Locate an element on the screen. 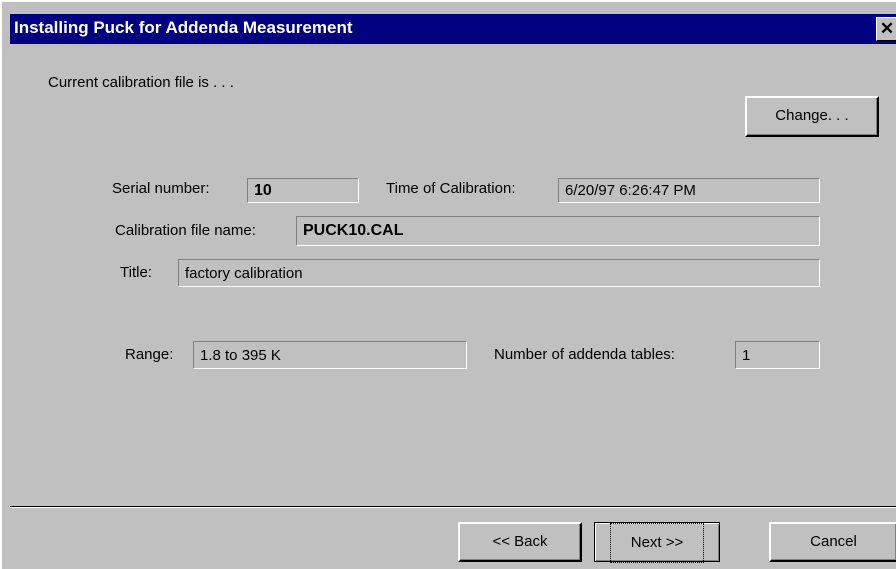  serial-number-field: 10 is located at coordinates (303, 190).